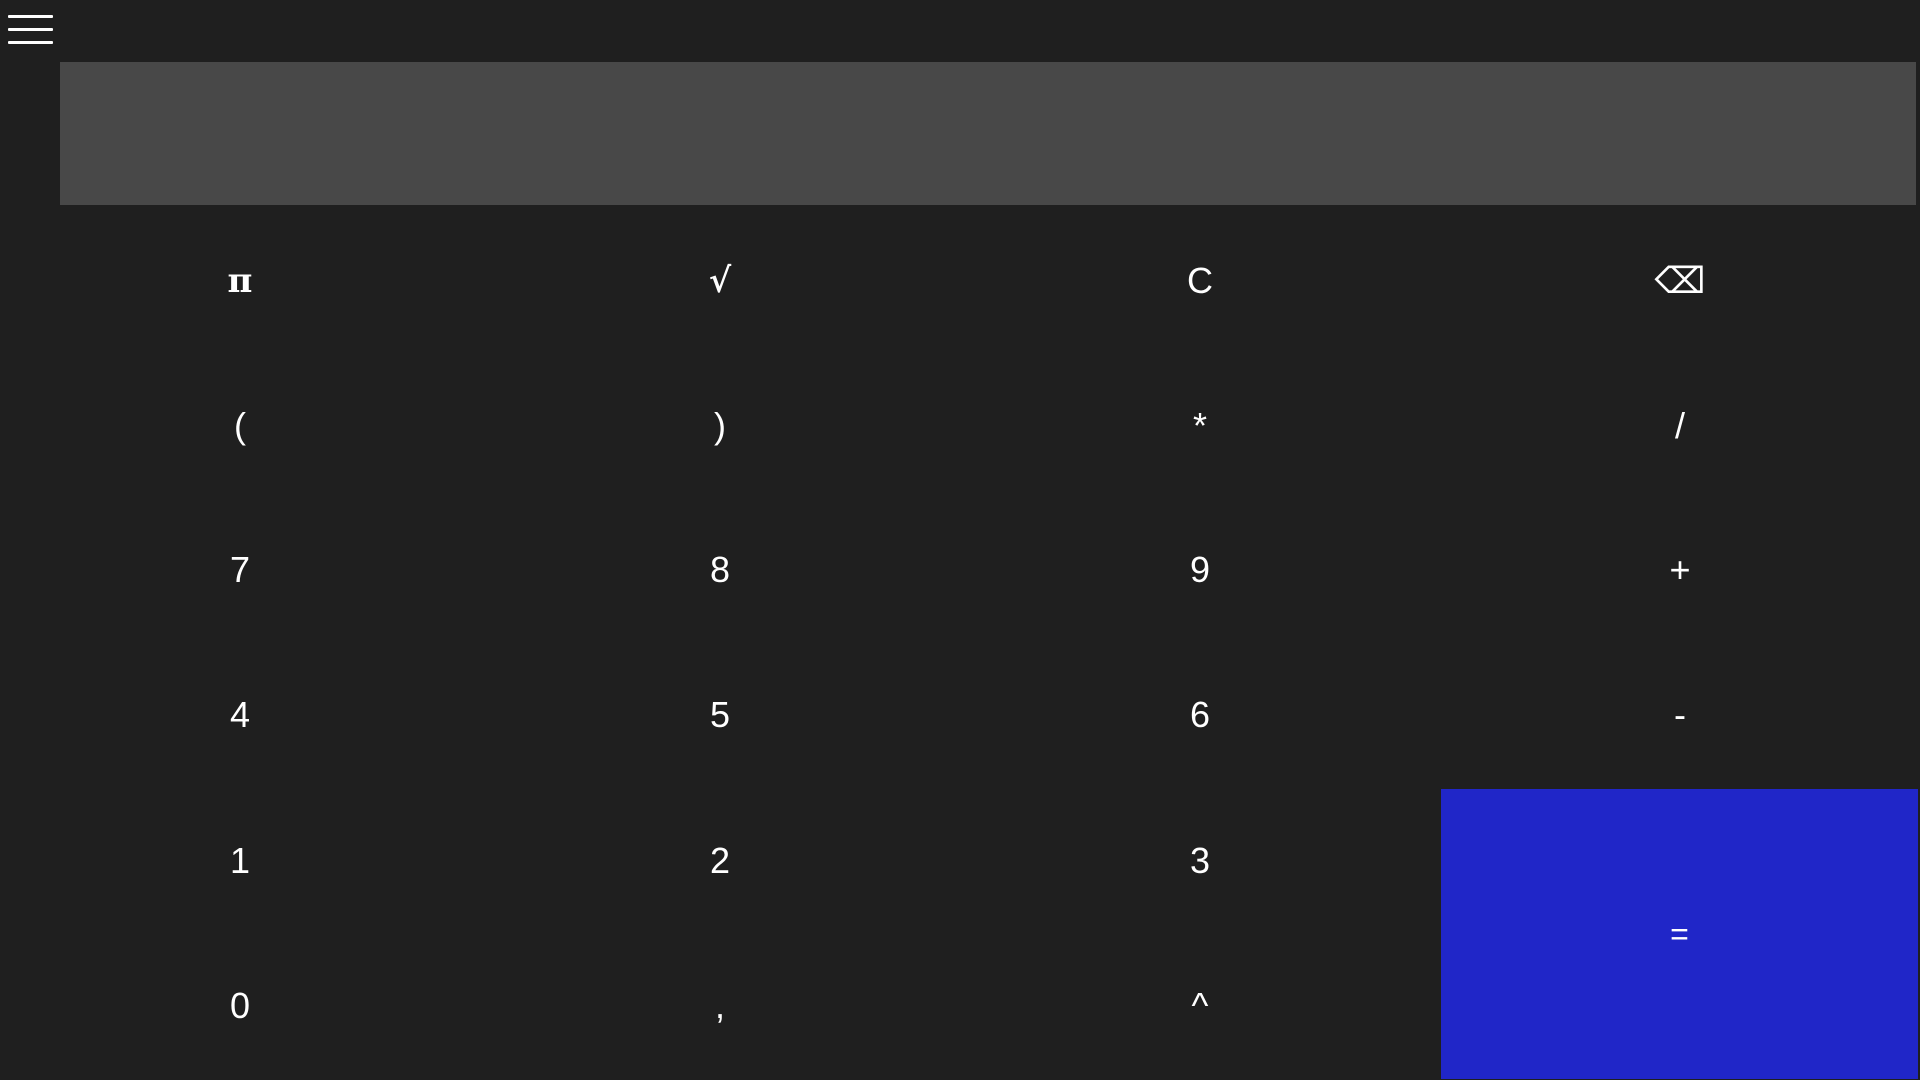 The image size is (1920, 1080). What do you see at coordinates (720, 425) in the screenshot?
I see `close-paren-button: )` at bounding box center [720, 425].